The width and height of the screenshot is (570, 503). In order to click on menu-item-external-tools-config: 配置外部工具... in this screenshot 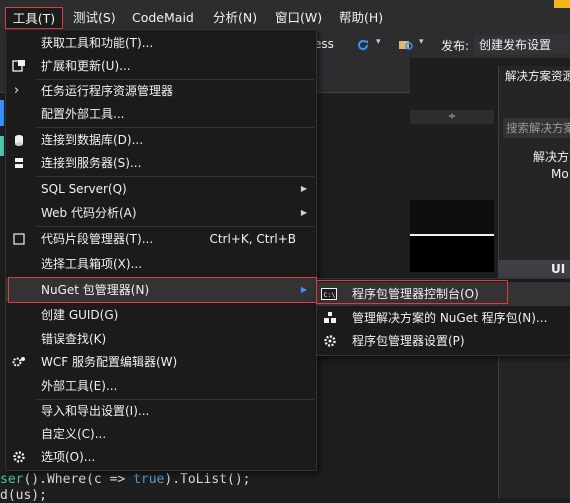, I will do `click(161, 114)`.